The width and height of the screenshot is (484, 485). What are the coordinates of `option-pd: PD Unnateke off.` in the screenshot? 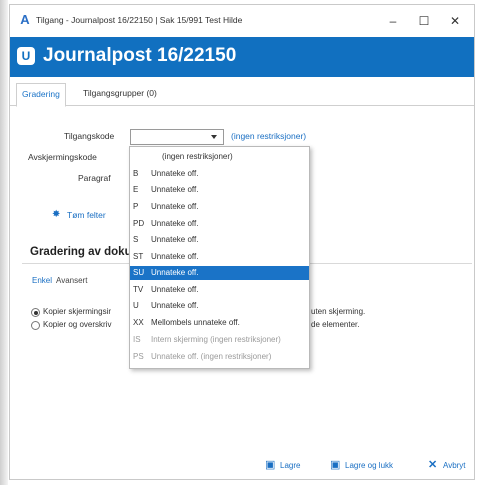 It's located at (219, 224).